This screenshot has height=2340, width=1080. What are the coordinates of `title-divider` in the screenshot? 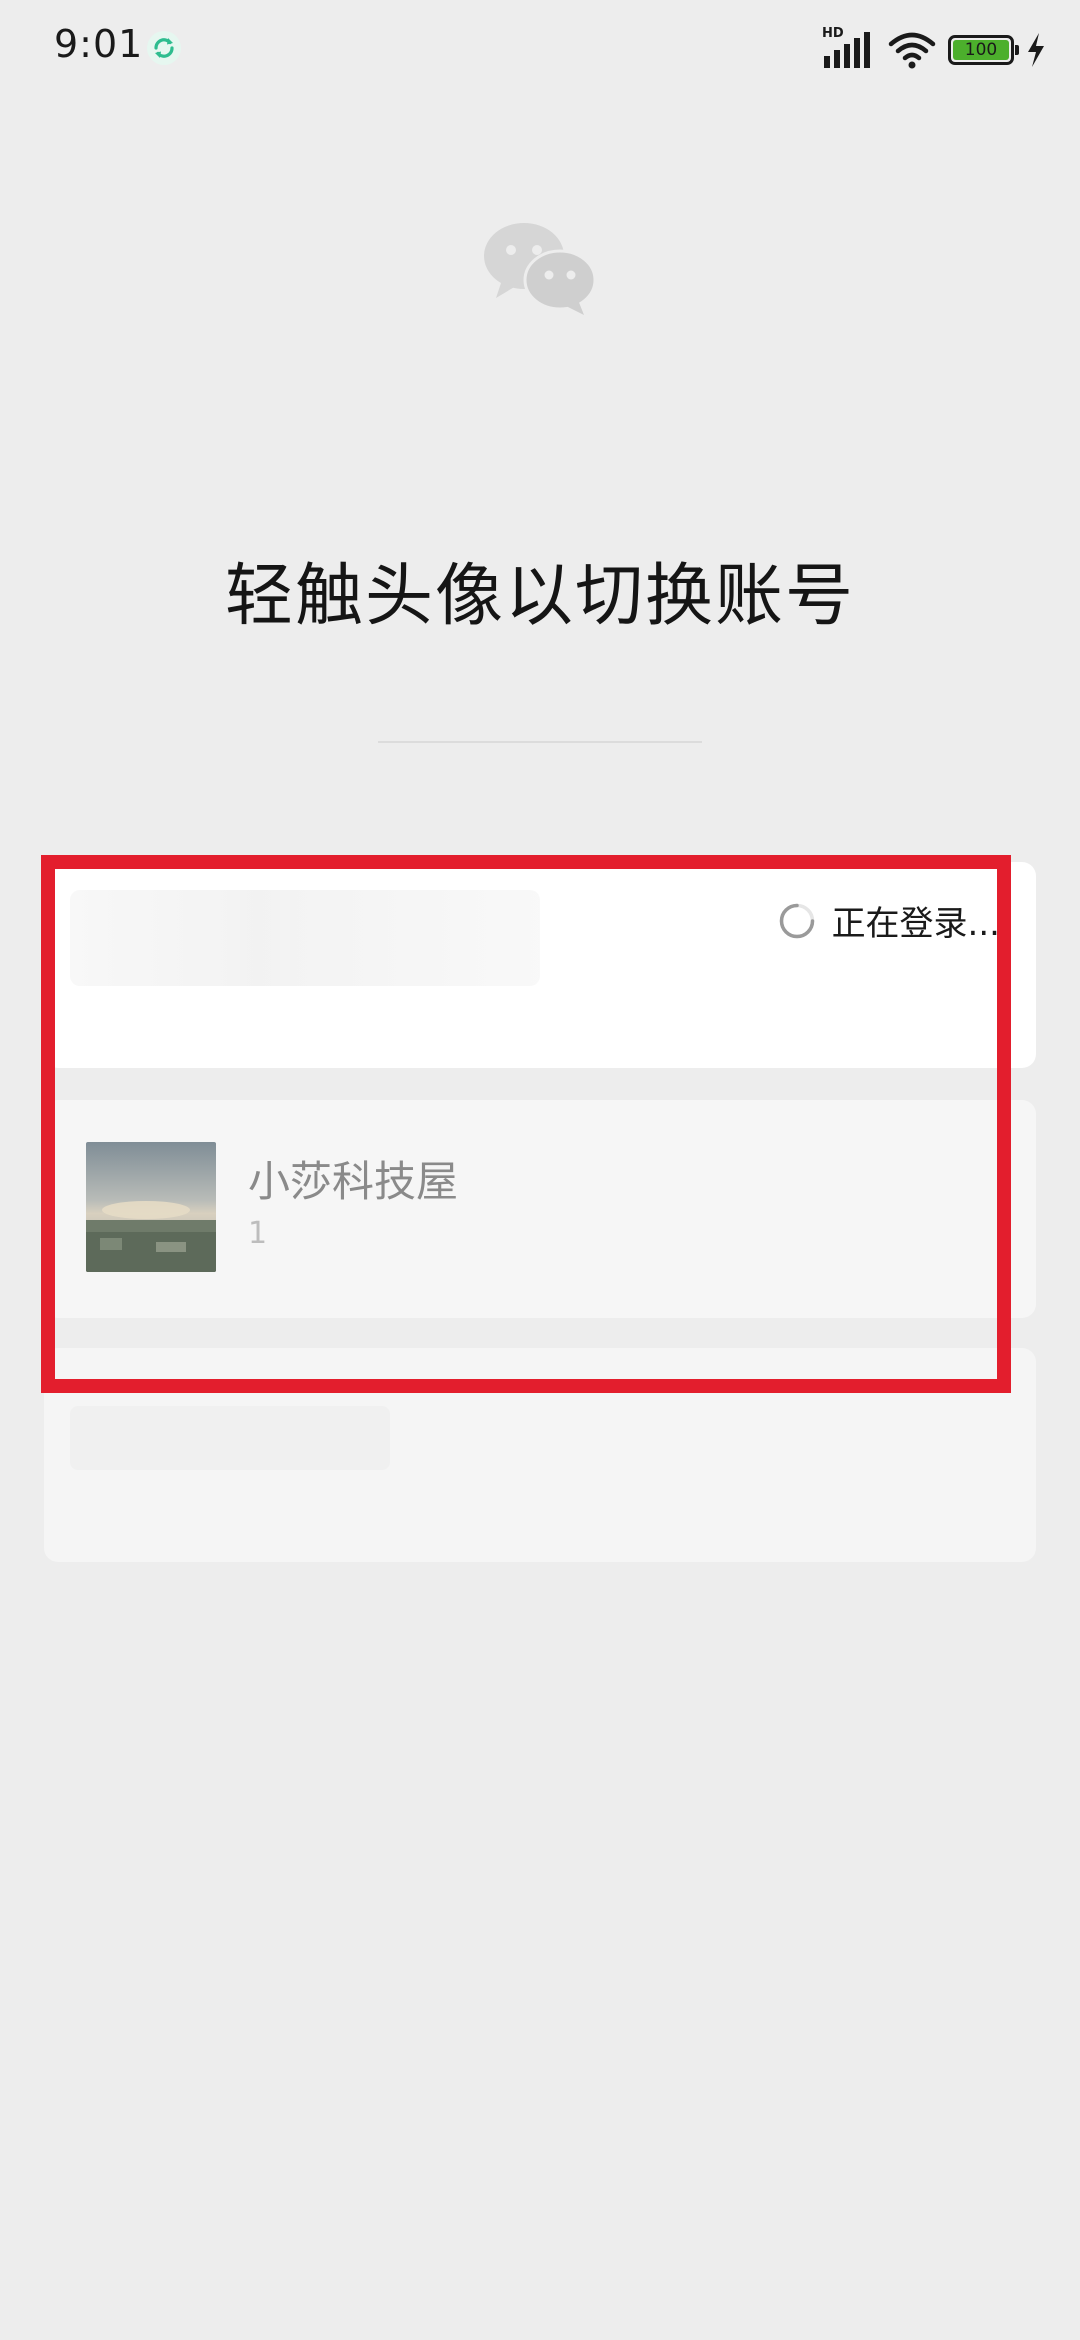 It's located at (540, 742).